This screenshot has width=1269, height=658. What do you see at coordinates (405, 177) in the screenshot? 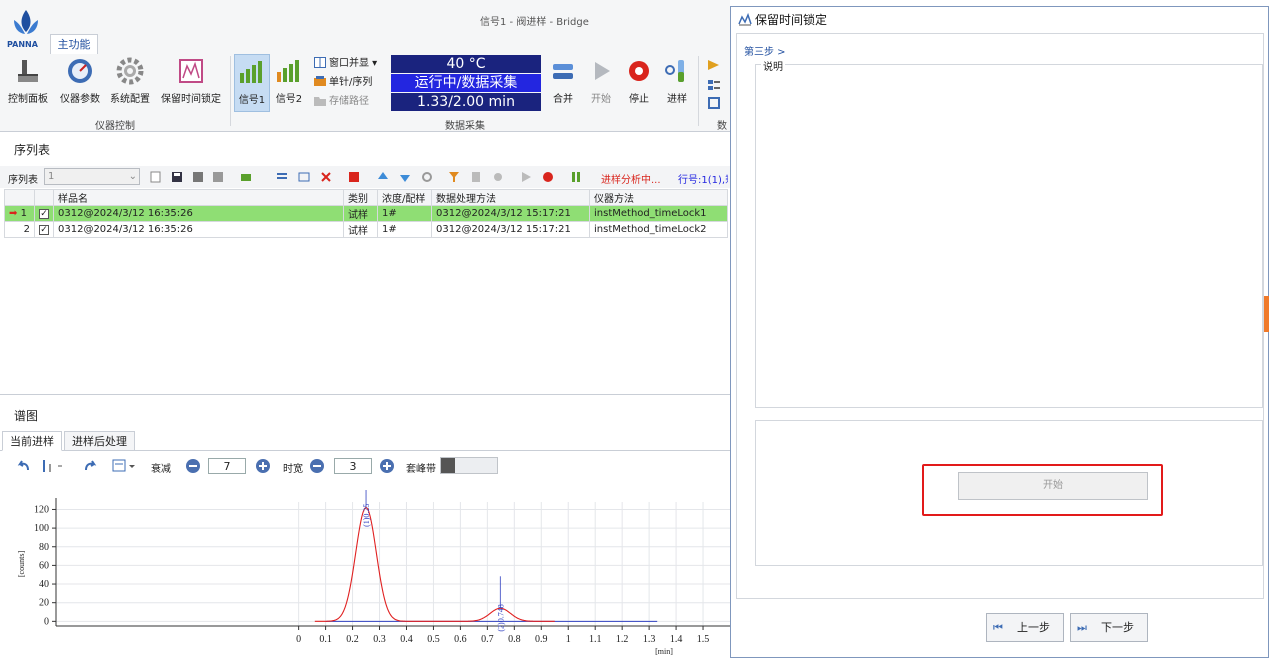
I see `move-down-icon` at bounding box center [405, 177].